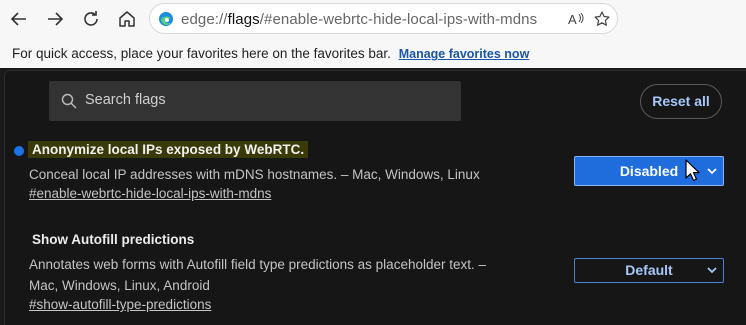 Image resolution: width=746 pixels, height=325 pixels. I want to click on mouse-cursor-icon, so click(692, 170).